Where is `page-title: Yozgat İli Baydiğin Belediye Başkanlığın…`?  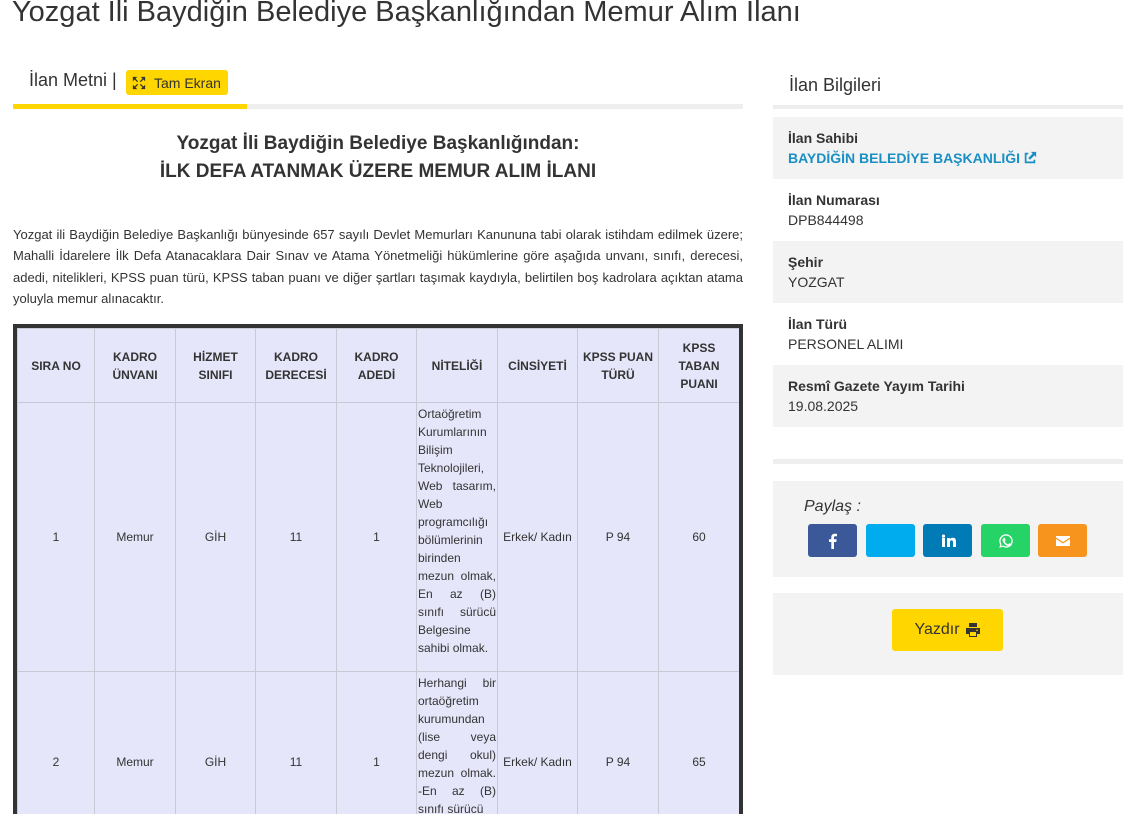 page-title: Yozgat İli Baydiğin Belediye Başkanlığın… is located at coordinates (406, 14).